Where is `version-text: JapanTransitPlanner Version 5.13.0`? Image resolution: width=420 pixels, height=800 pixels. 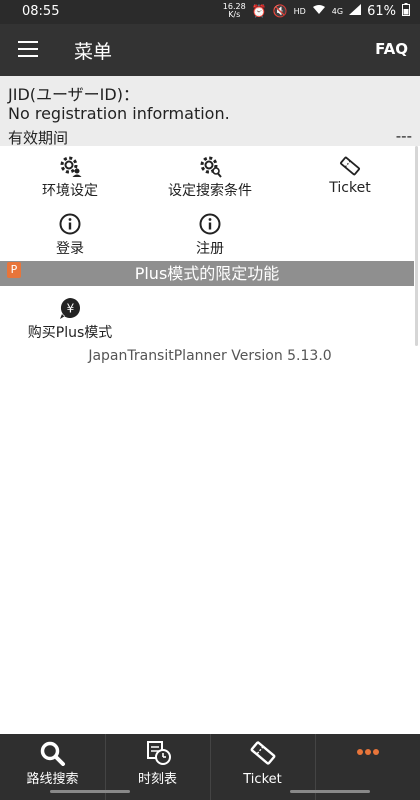 version-text: JapanTransitPlanner Version 5.13.0 is located at coordinates (210, 356).